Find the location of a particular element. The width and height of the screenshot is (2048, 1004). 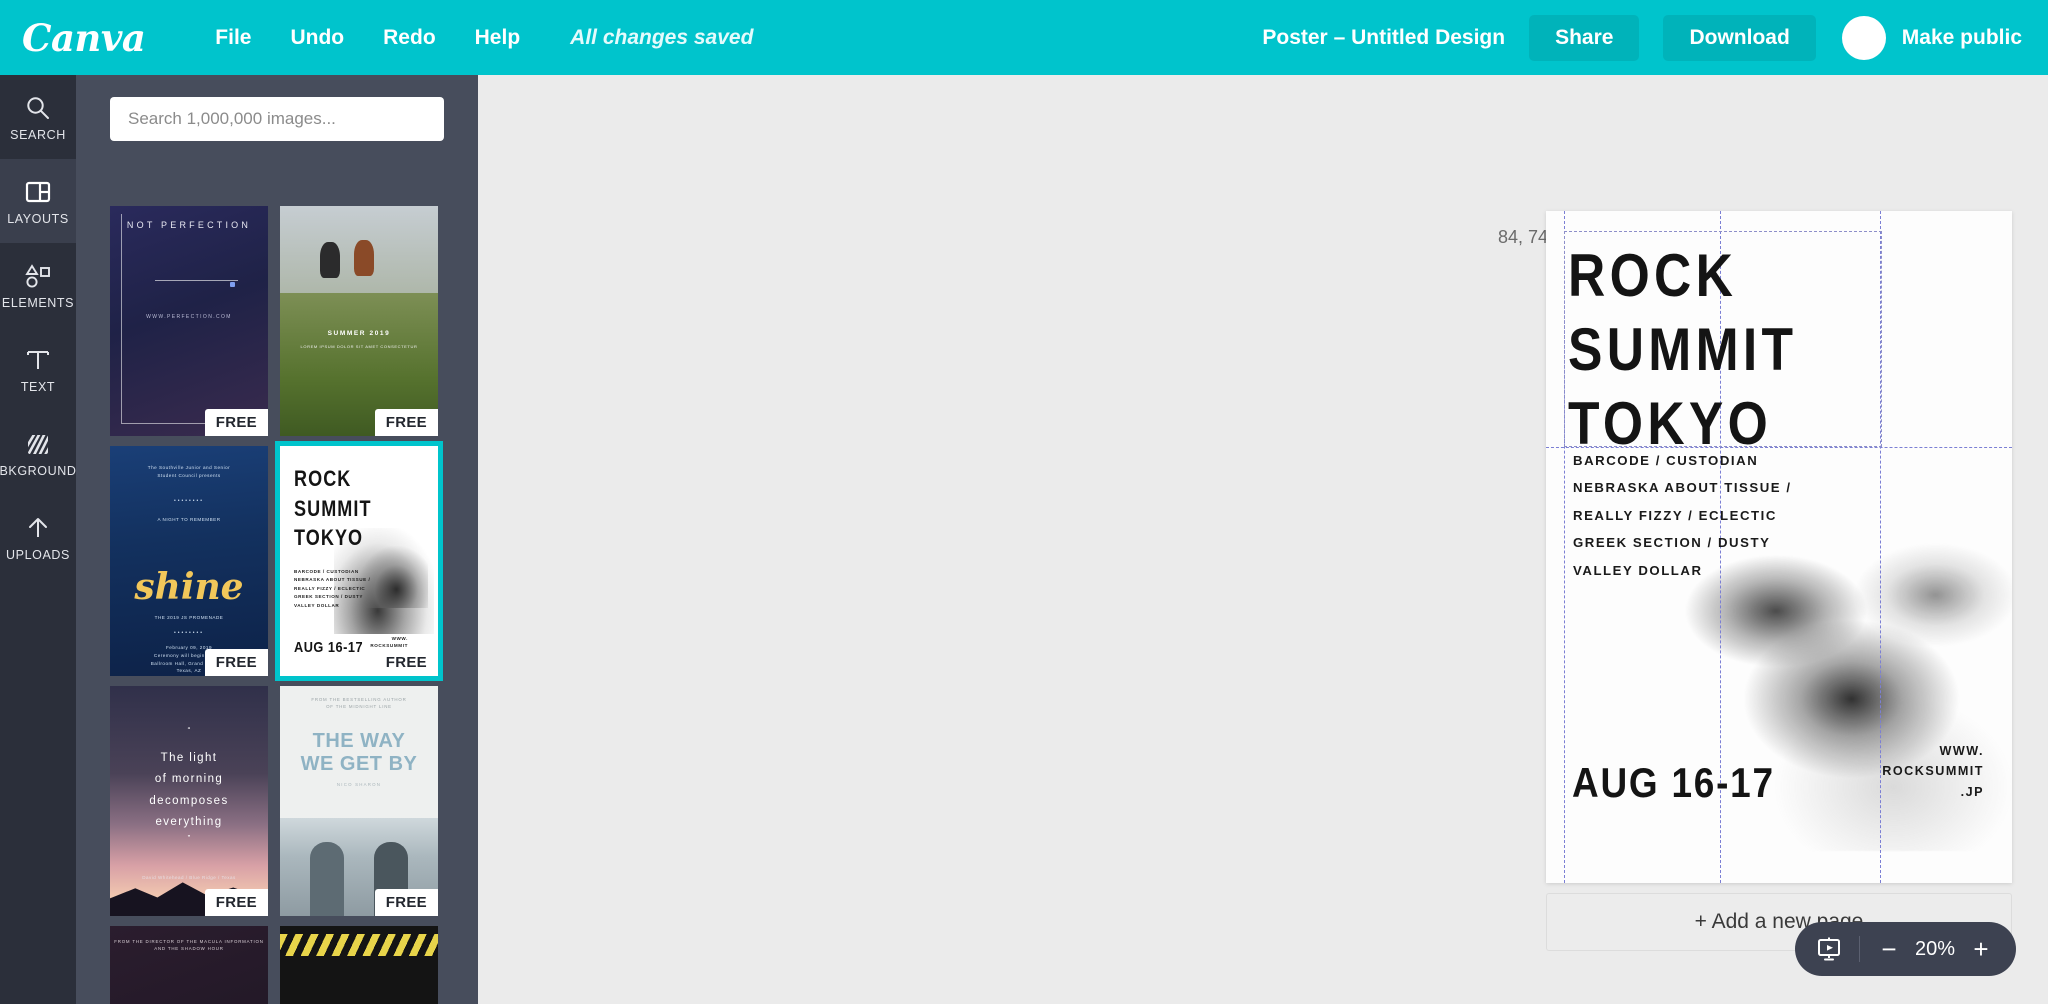

zoom-level-value: 20% is located at coordinates (1935, 948).